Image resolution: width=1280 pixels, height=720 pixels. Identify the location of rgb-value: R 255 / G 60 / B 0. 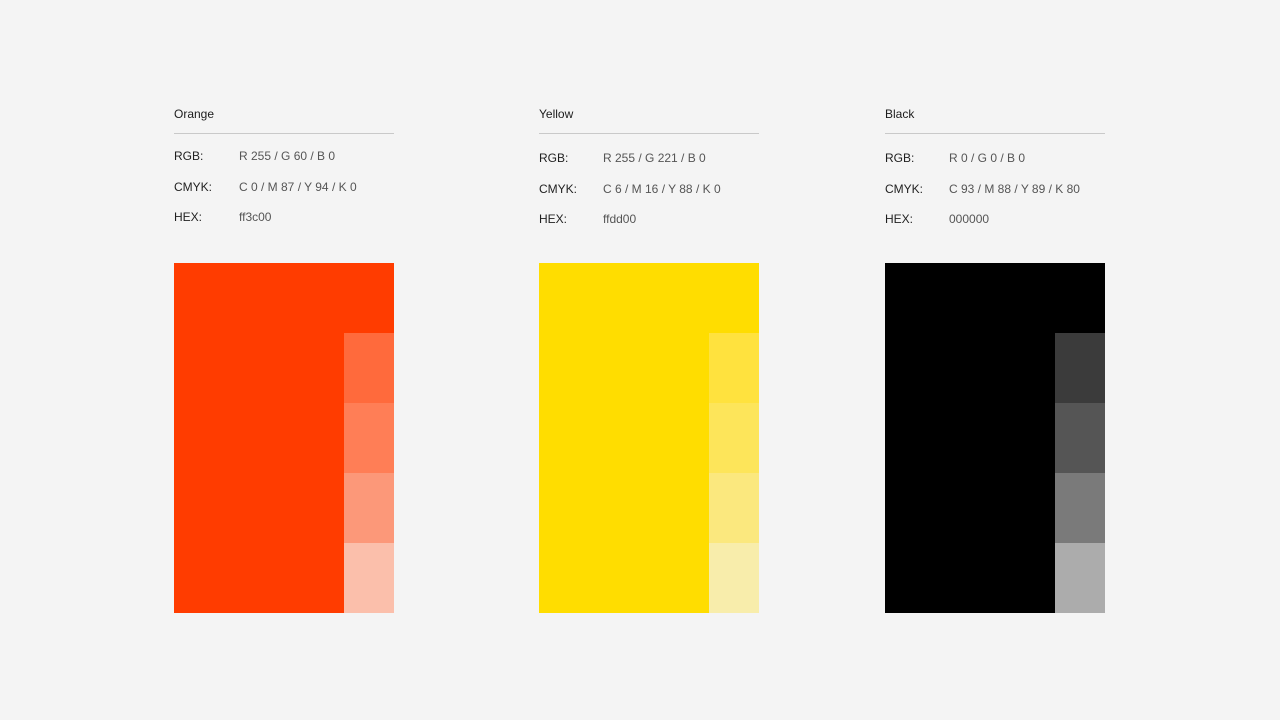
(287, 156).